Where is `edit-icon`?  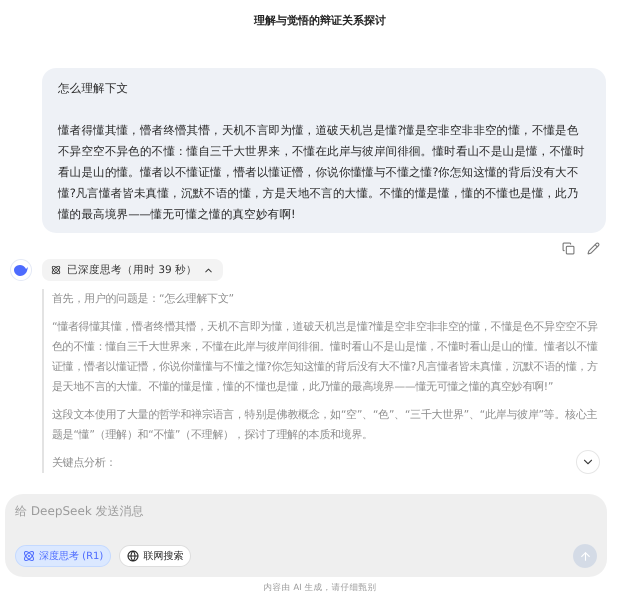
edit-icon is located at coordinates (593, 248).